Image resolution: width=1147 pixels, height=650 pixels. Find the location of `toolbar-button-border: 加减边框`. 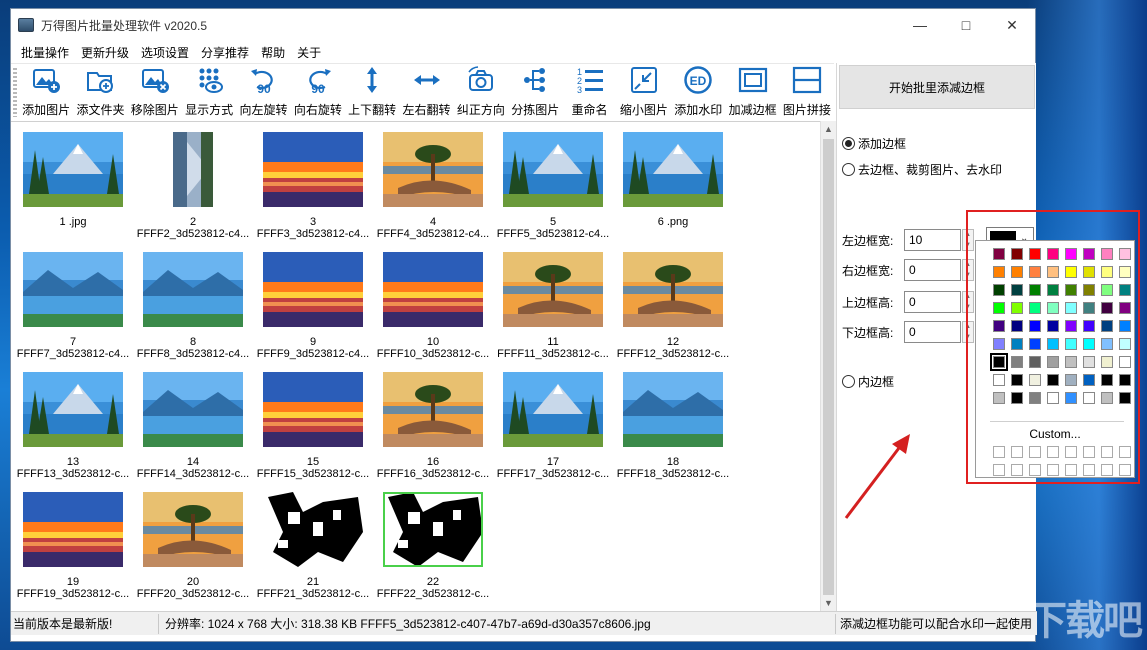

toolbar-button-border: 加减边框 is located at coordinates (752, 93).